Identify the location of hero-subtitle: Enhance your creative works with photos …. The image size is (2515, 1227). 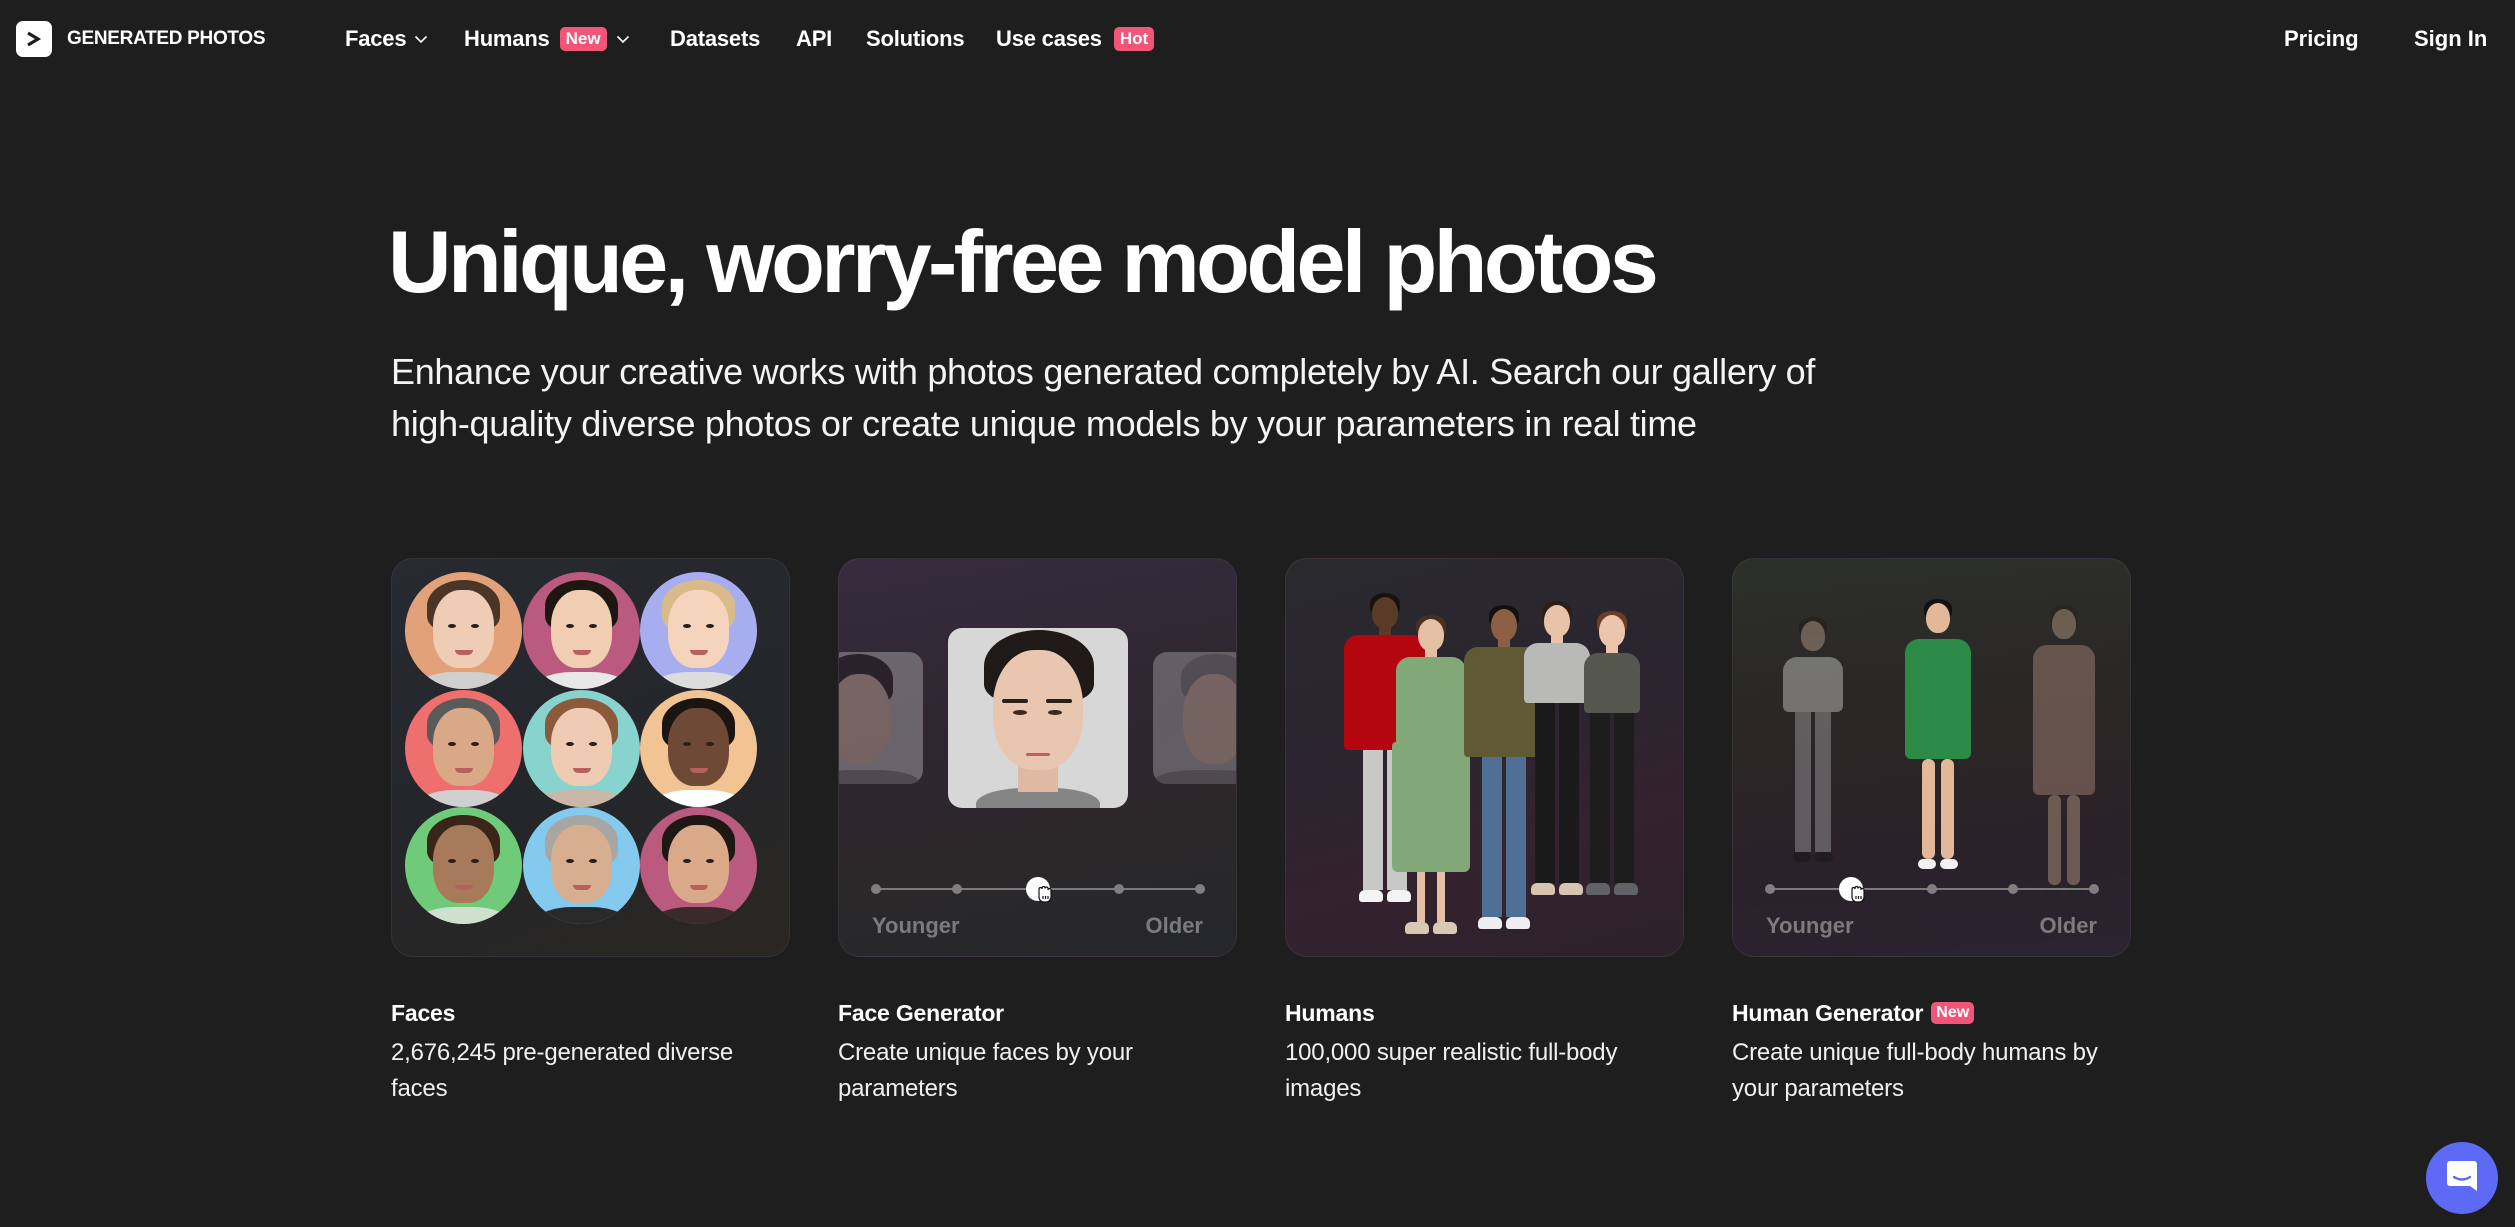
(1171, 398).